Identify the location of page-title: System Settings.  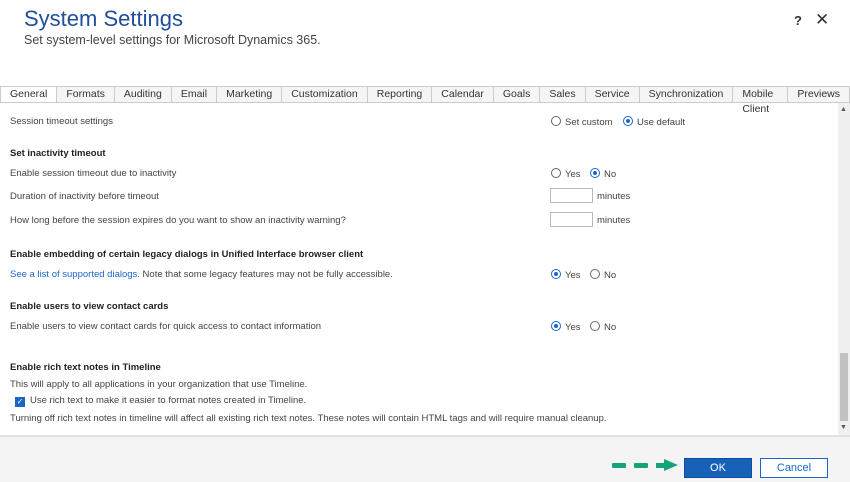
(103, 18).